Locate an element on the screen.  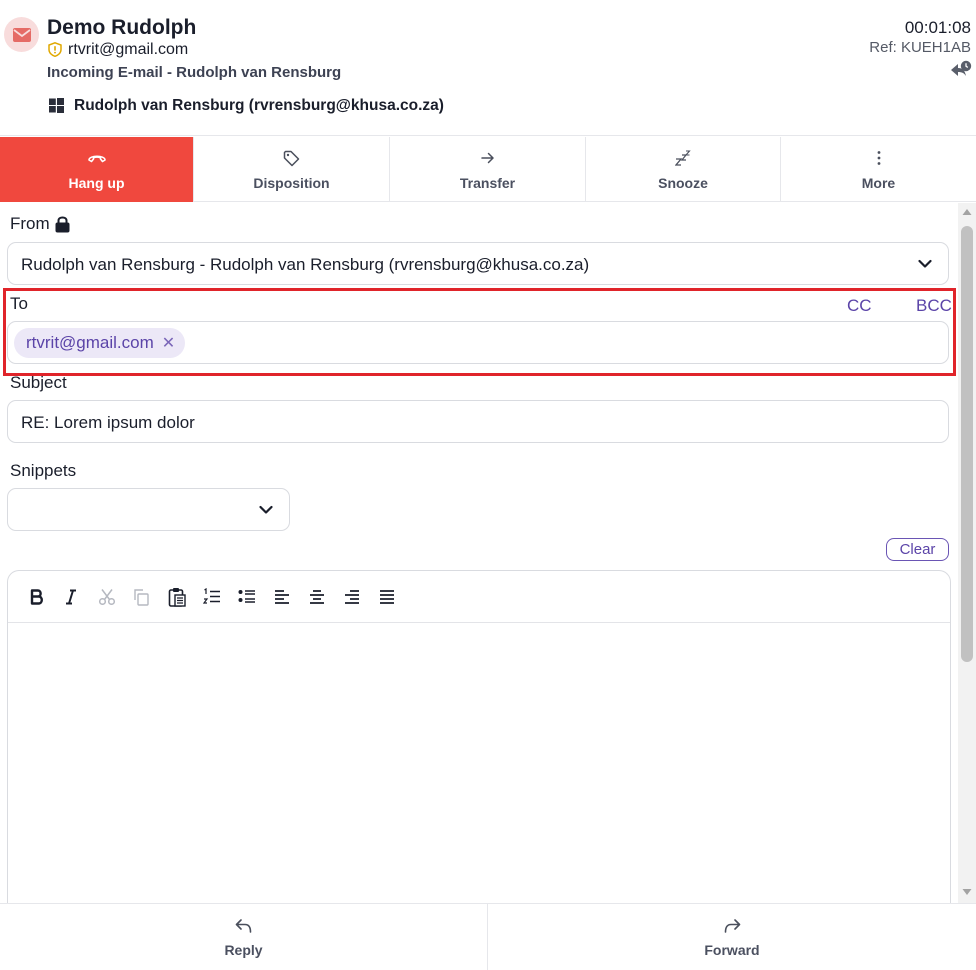
reply-label: Reply is located at coordinates (243, 950).